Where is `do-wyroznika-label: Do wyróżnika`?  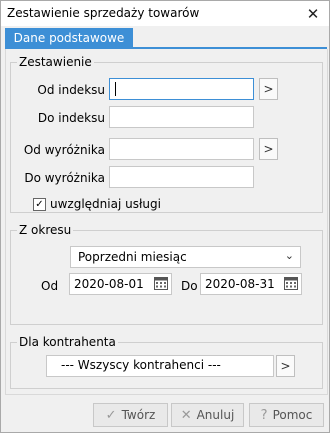
do-wyroznika-label: Do wyróżnika is located at coordinates (64, 178).